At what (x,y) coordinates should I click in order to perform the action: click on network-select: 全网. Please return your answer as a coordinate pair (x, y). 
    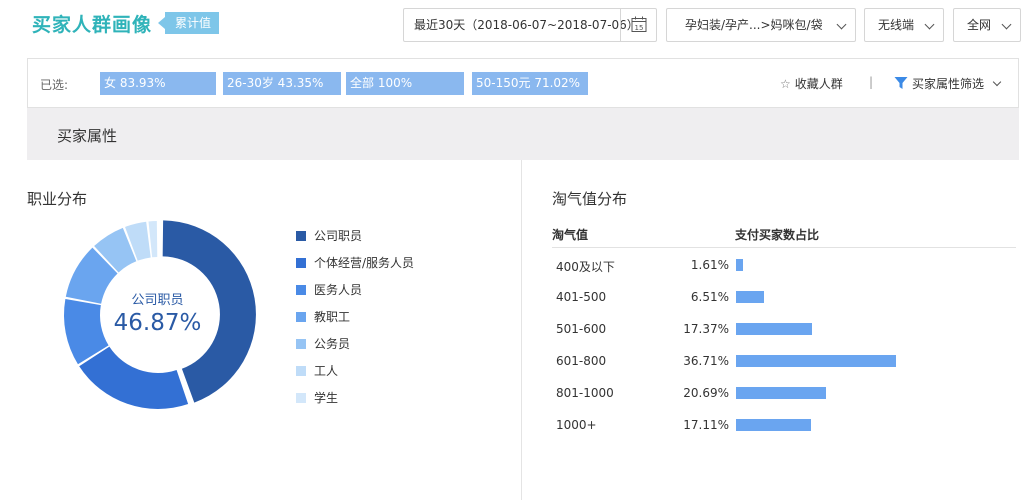
    Looking at the image, I should click on (987, 25).